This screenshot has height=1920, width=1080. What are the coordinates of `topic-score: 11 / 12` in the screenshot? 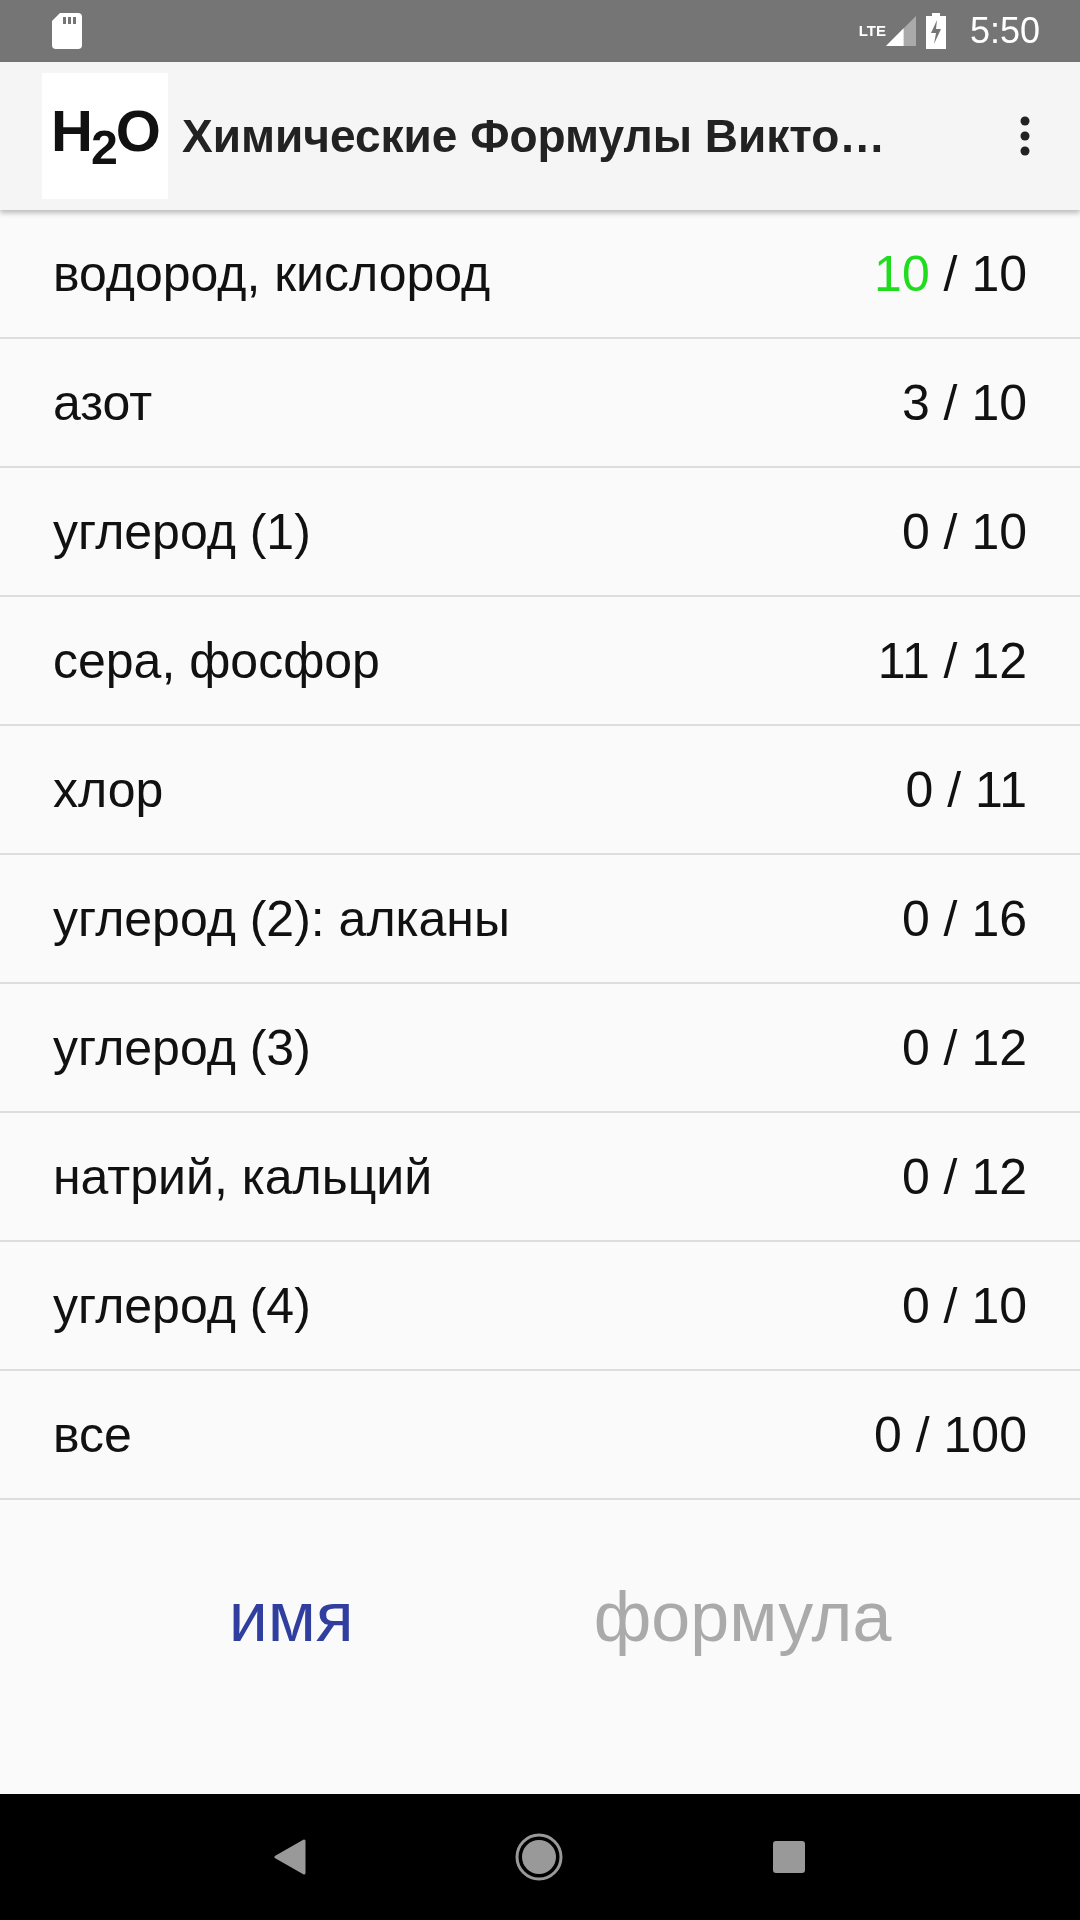 It's located at (952, 660).